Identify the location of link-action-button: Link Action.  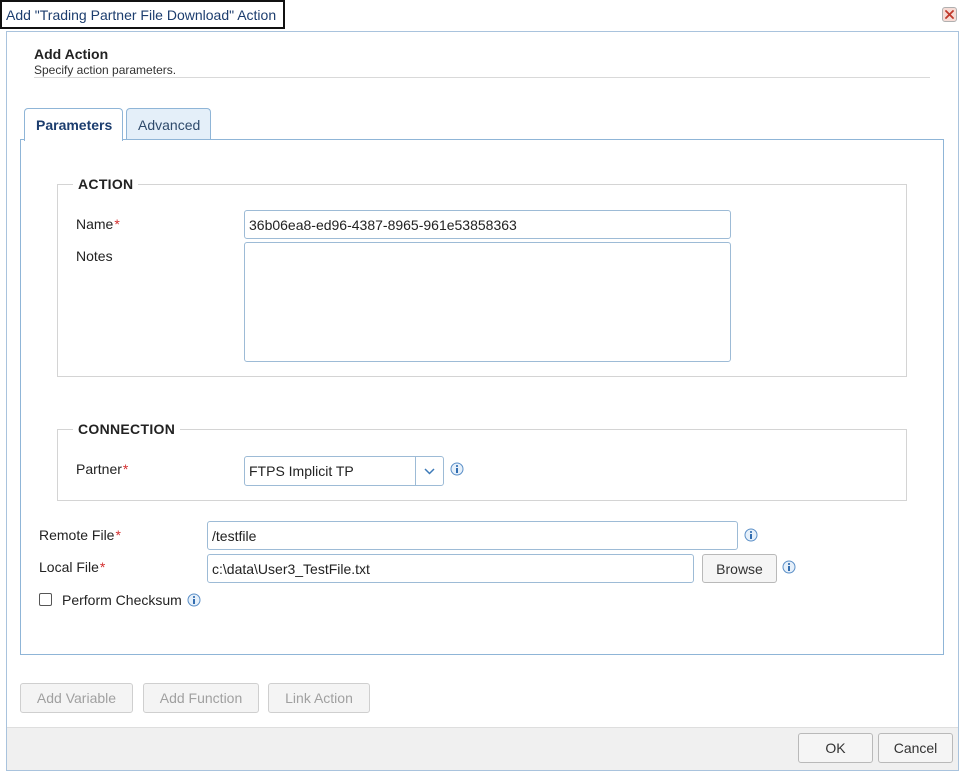
(319, 698).